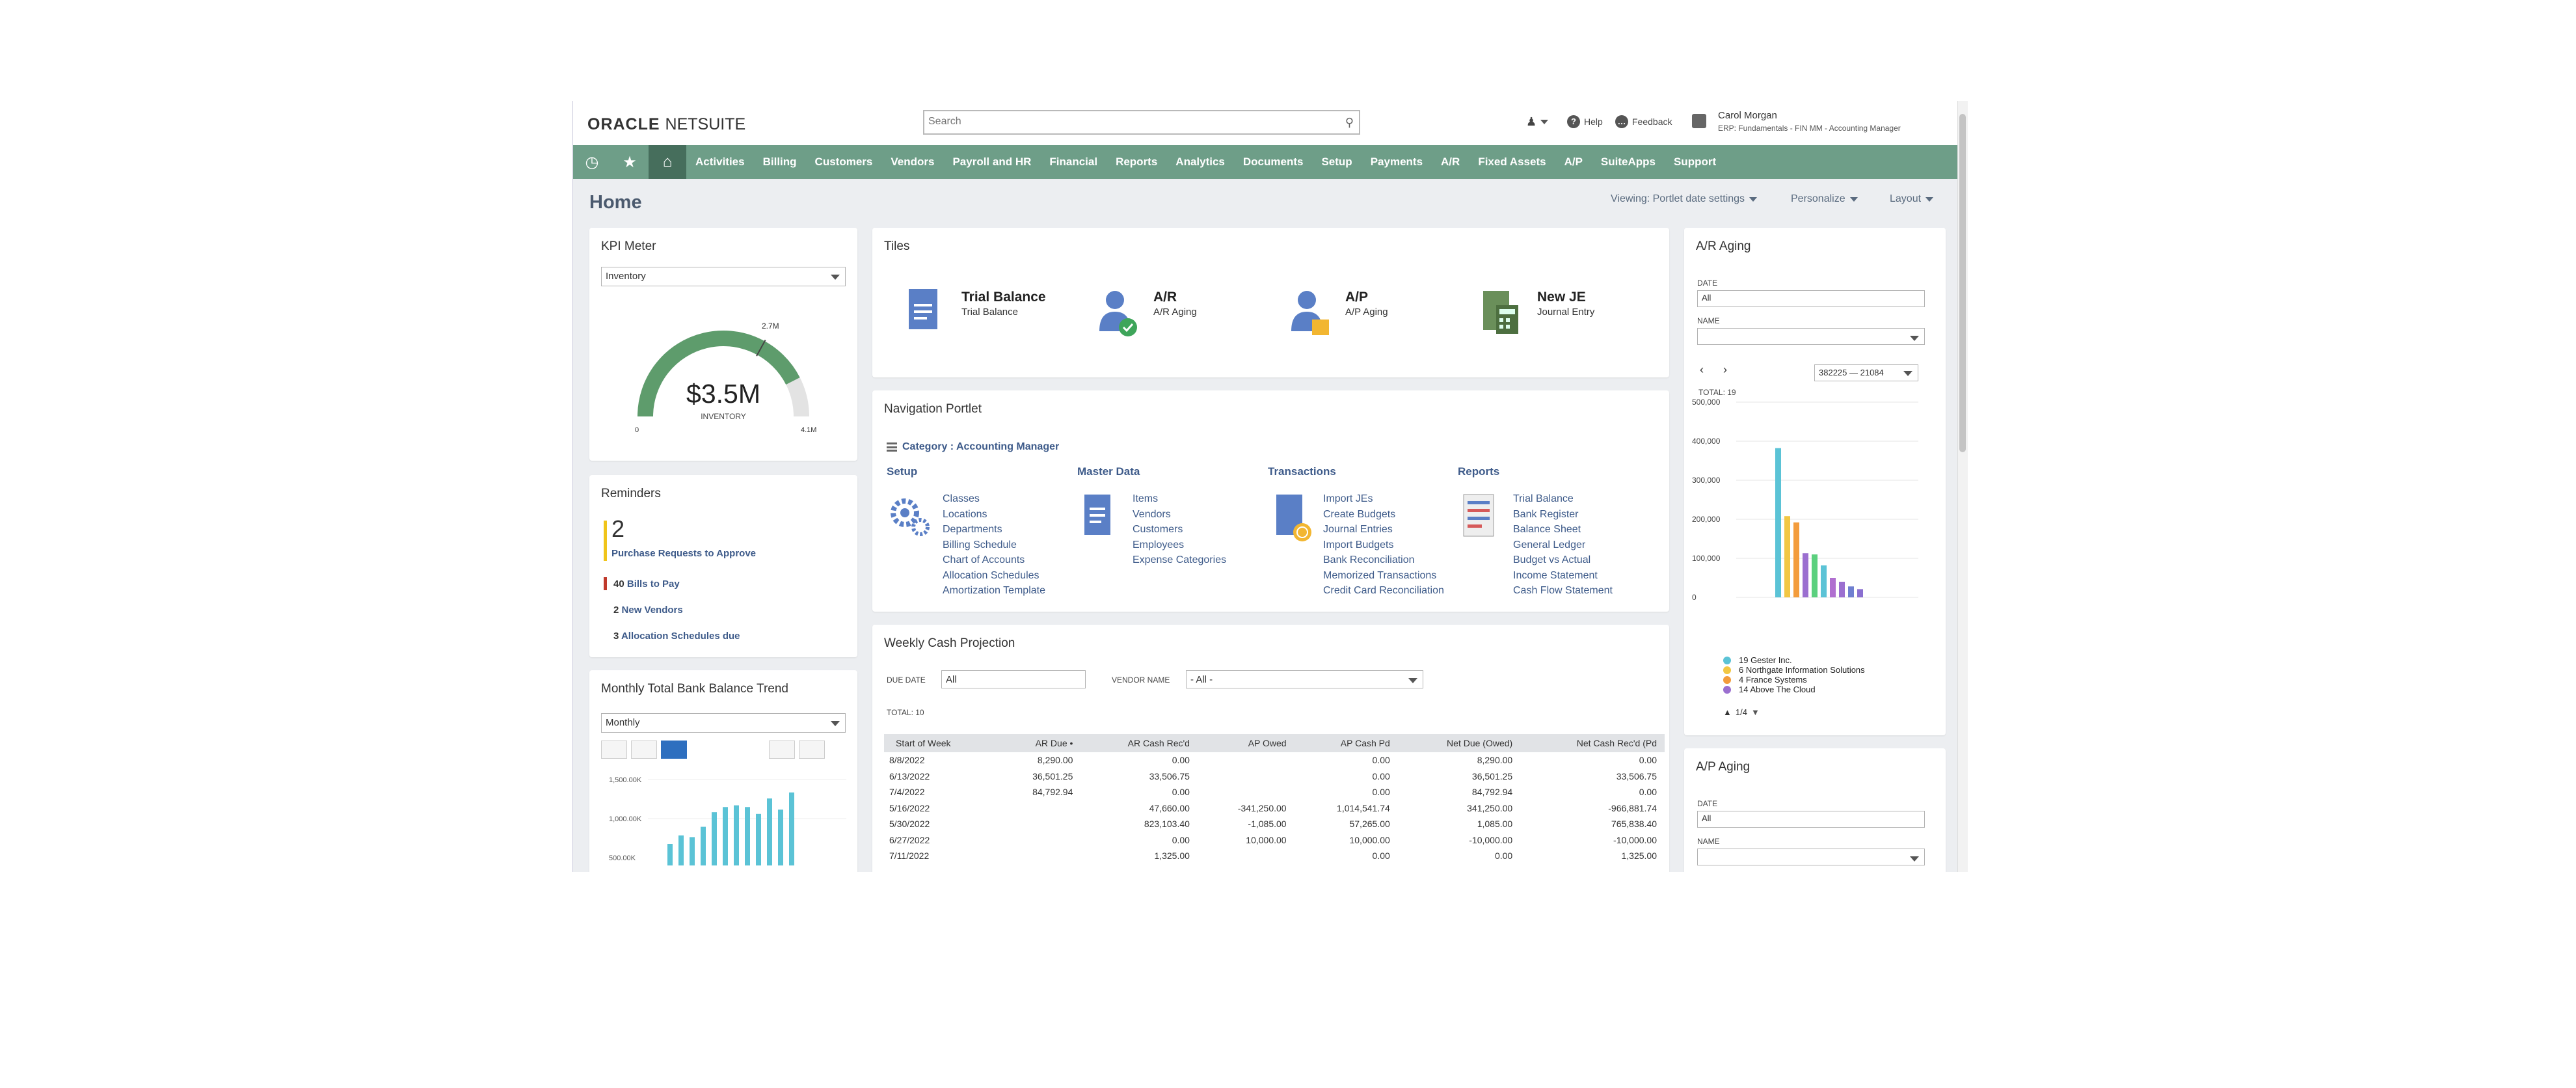  I want to click on global-search: ⚲, so click(1141, 123).